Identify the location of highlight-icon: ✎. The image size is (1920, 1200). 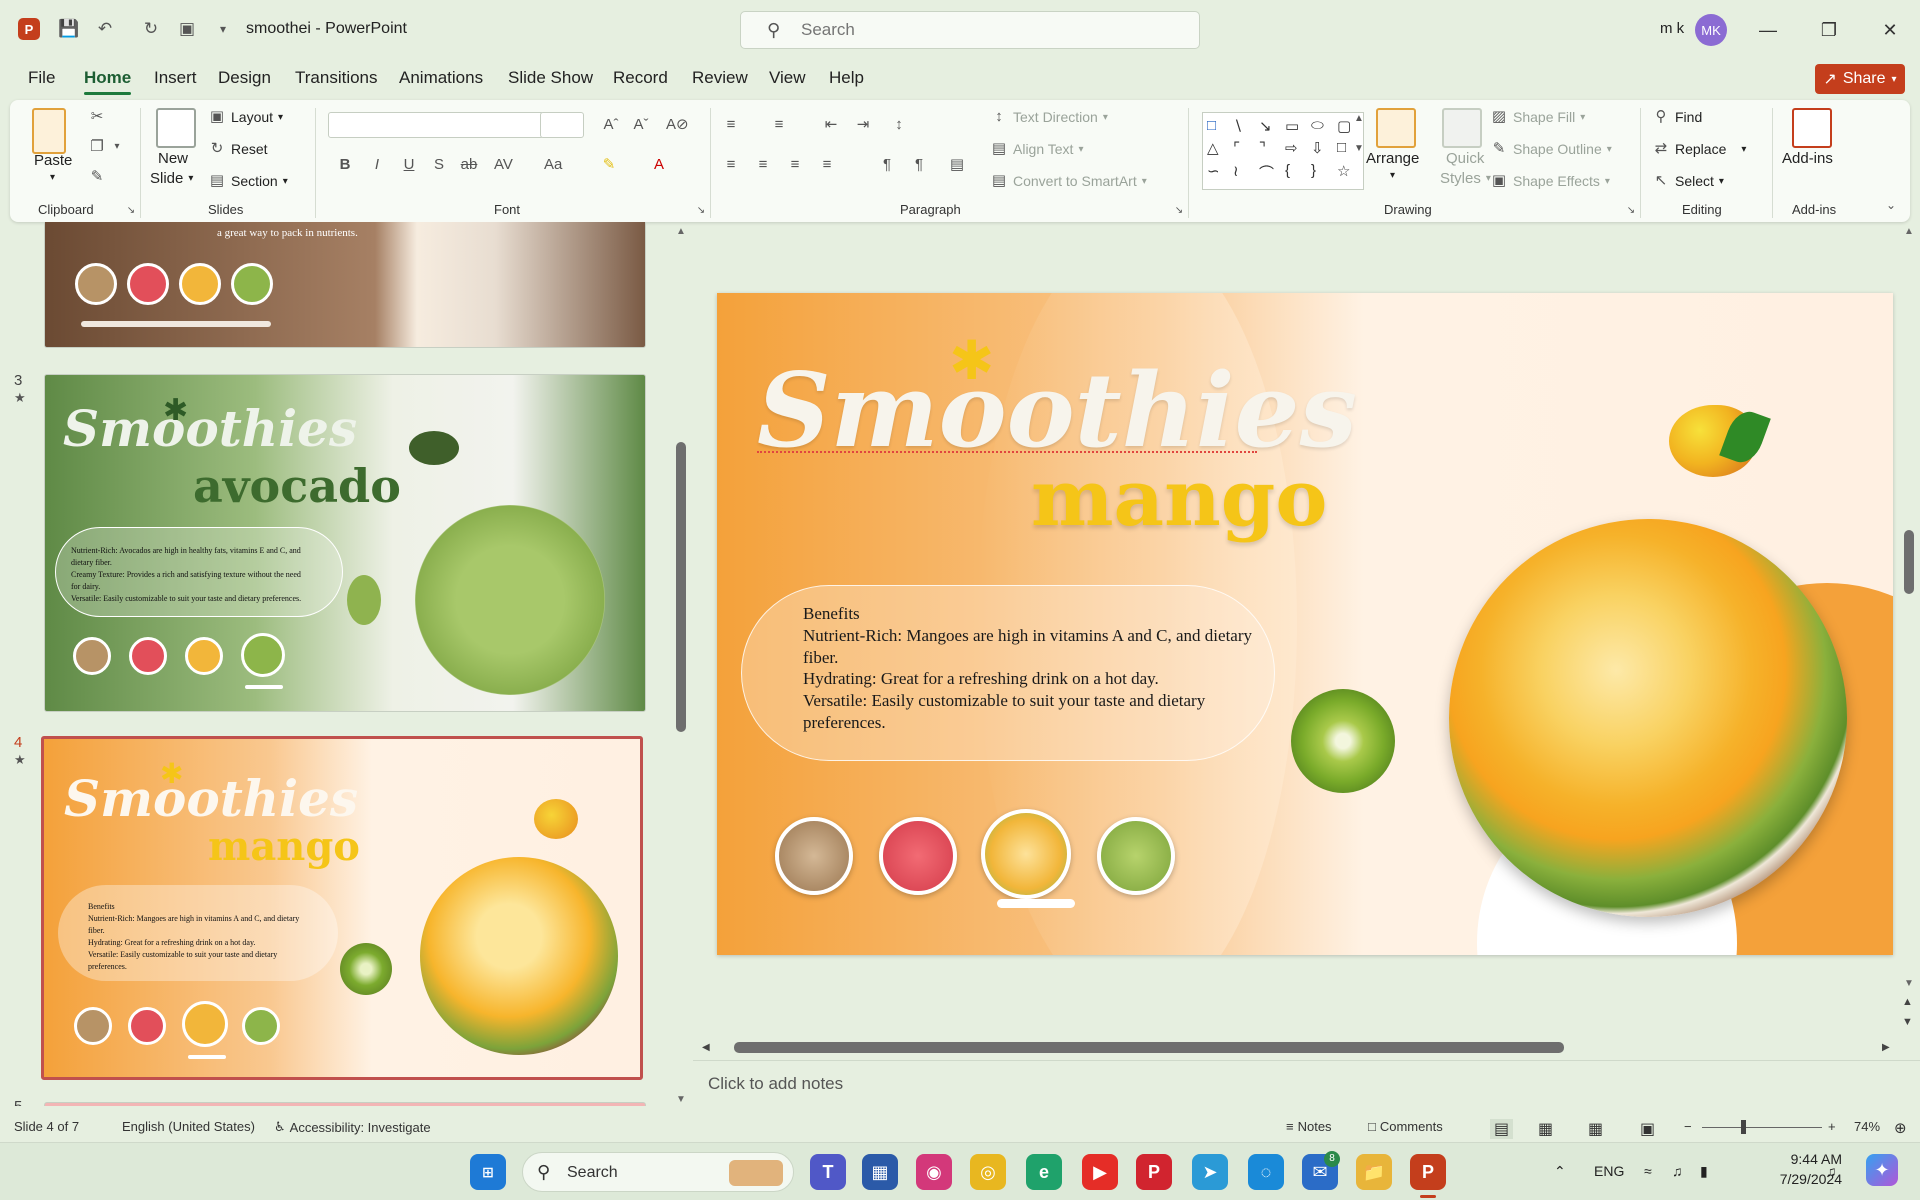
(609, 165).